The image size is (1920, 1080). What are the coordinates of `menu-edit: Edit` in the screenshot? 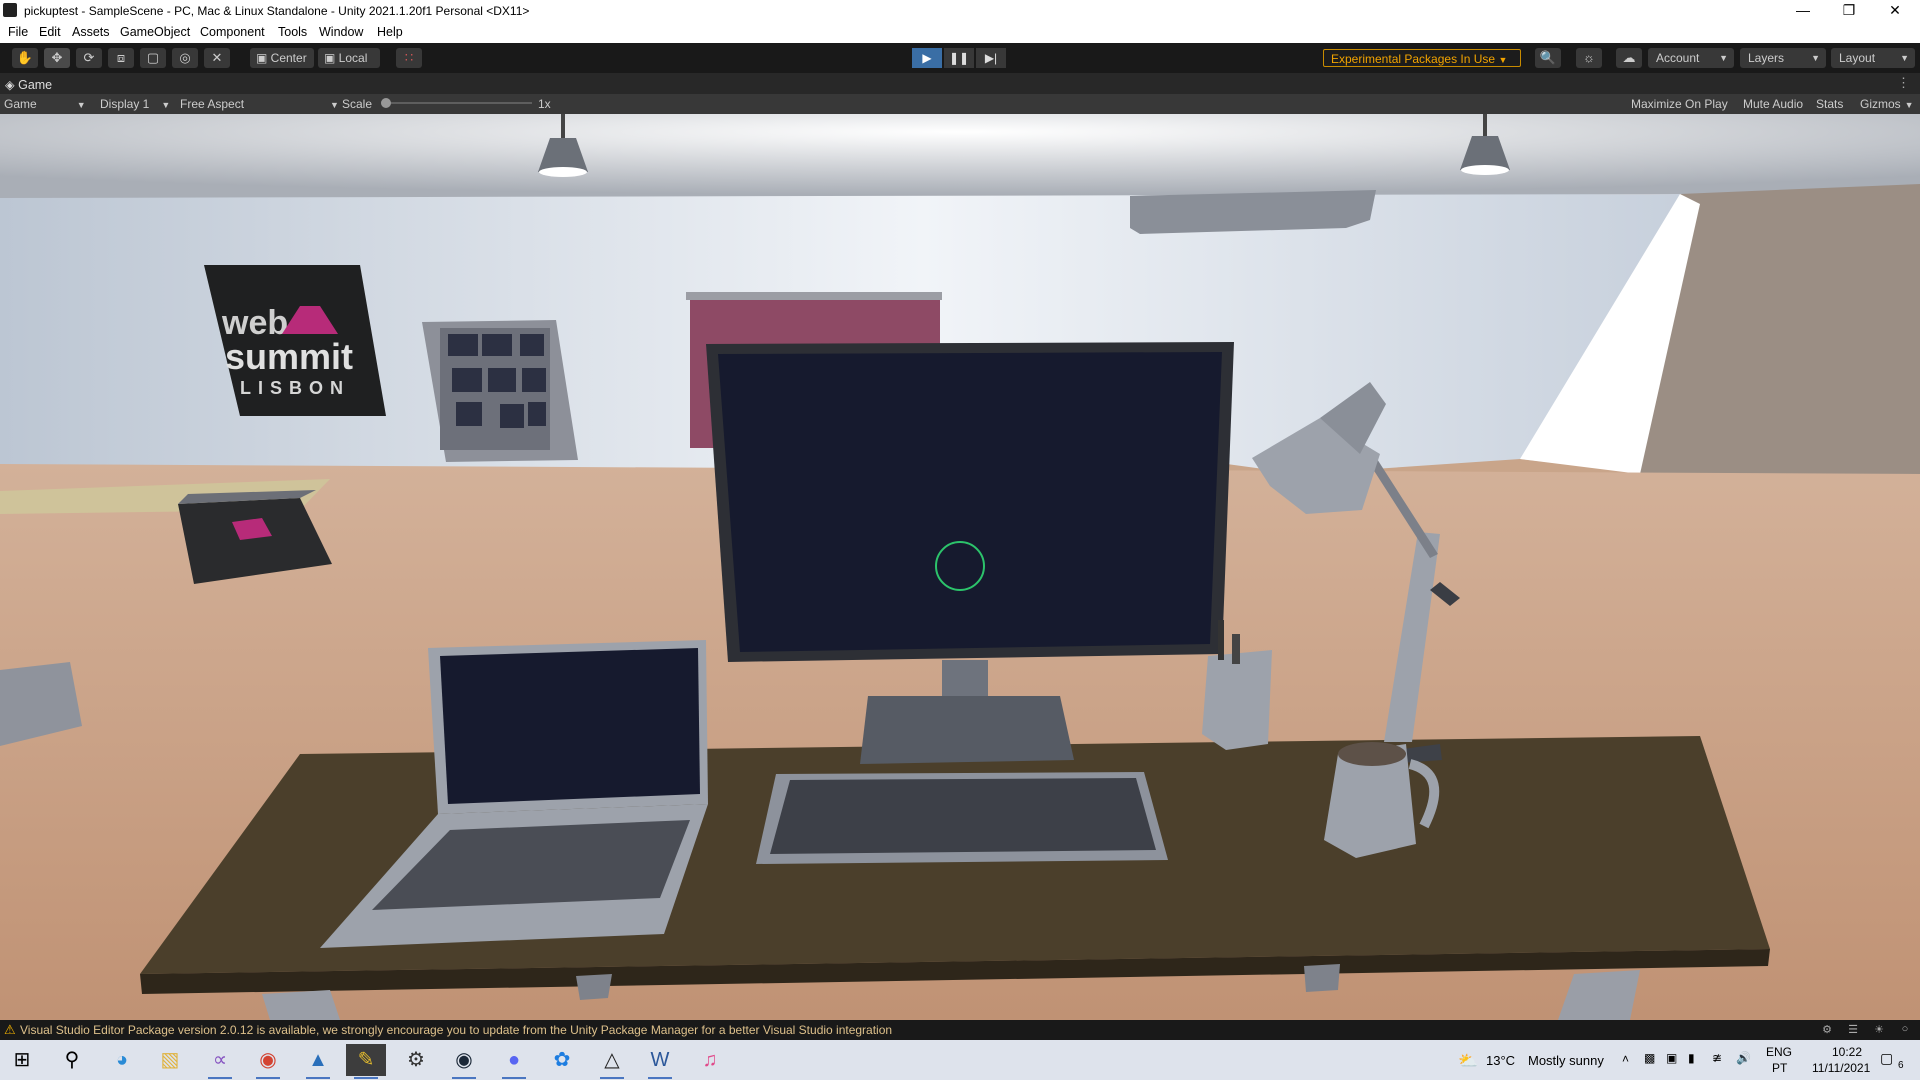 It's located at (50, 32).